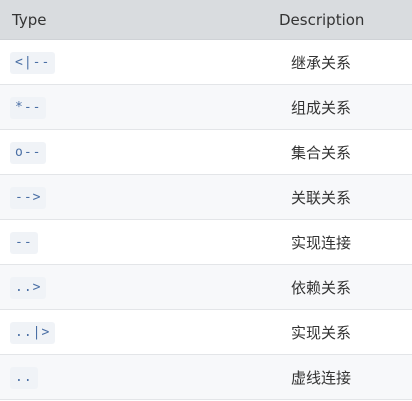  What do you see at coordinates (321, 377) in the screenshot?
I see `description-cell: 虚线连接` at bounding box center [321, 377].